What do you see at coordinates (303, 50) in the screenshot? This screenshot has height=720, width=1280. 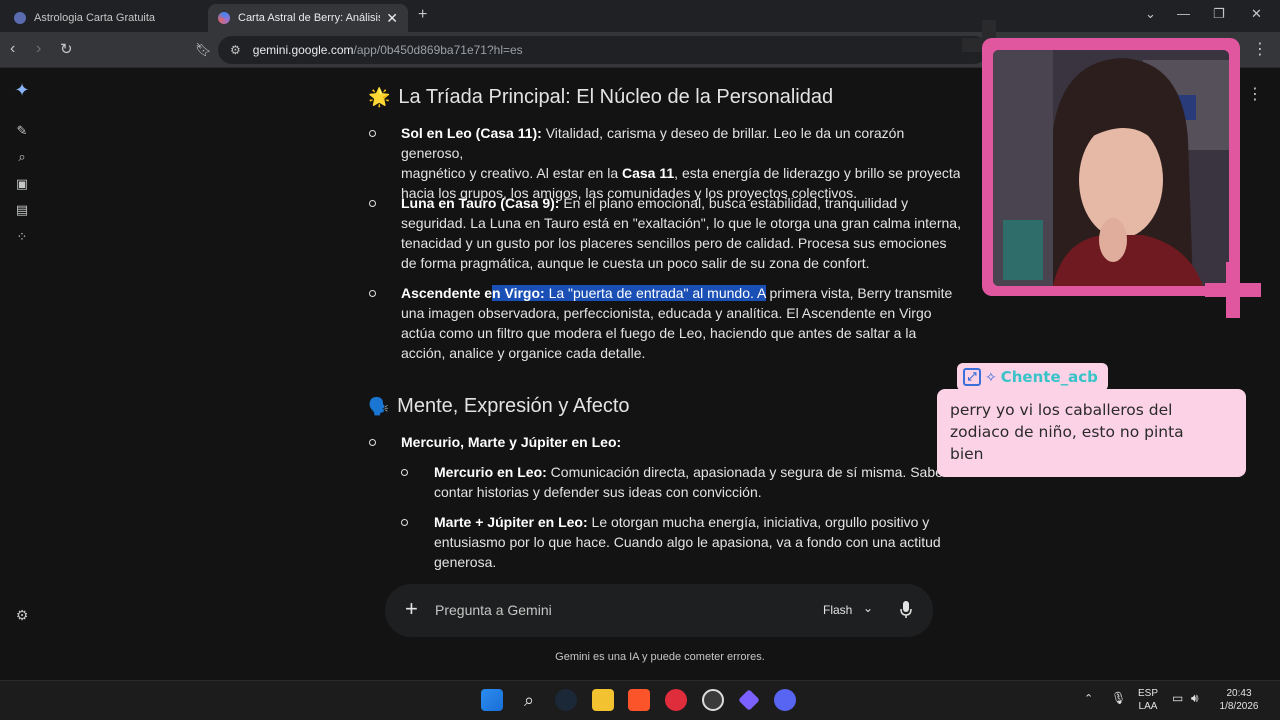 I see `url-host: gemini.google.com` at bounding box center [303, 50].